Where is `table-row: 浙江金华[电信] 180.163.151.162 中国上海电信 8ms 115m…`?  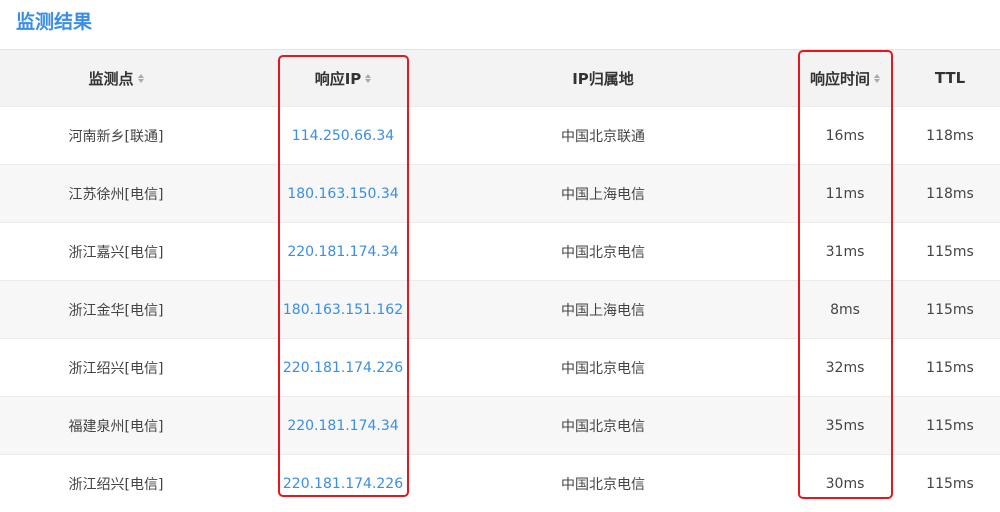 table-row: 浙江金华[电信] 180.163.151.162 中国上海电信 8ms 115m… is located at coordinates (500, 309).